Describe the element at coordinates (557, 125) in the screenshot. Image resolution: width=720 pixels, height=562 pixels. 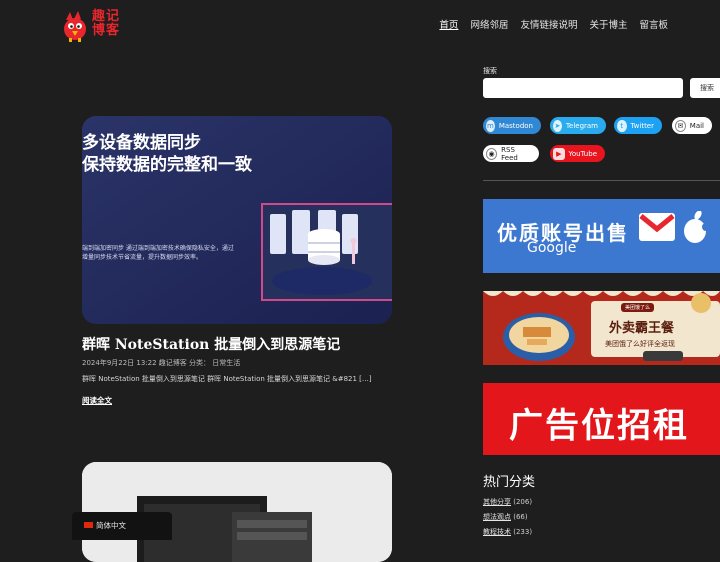
I see `telegram-icon: ➤` at that location.